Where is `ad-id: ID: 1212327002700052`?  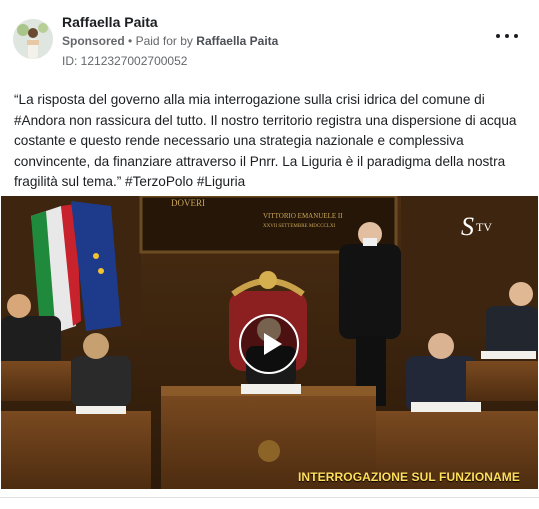 ad-id: ID: 1212327002700052 is located at coordinates (125, 61).